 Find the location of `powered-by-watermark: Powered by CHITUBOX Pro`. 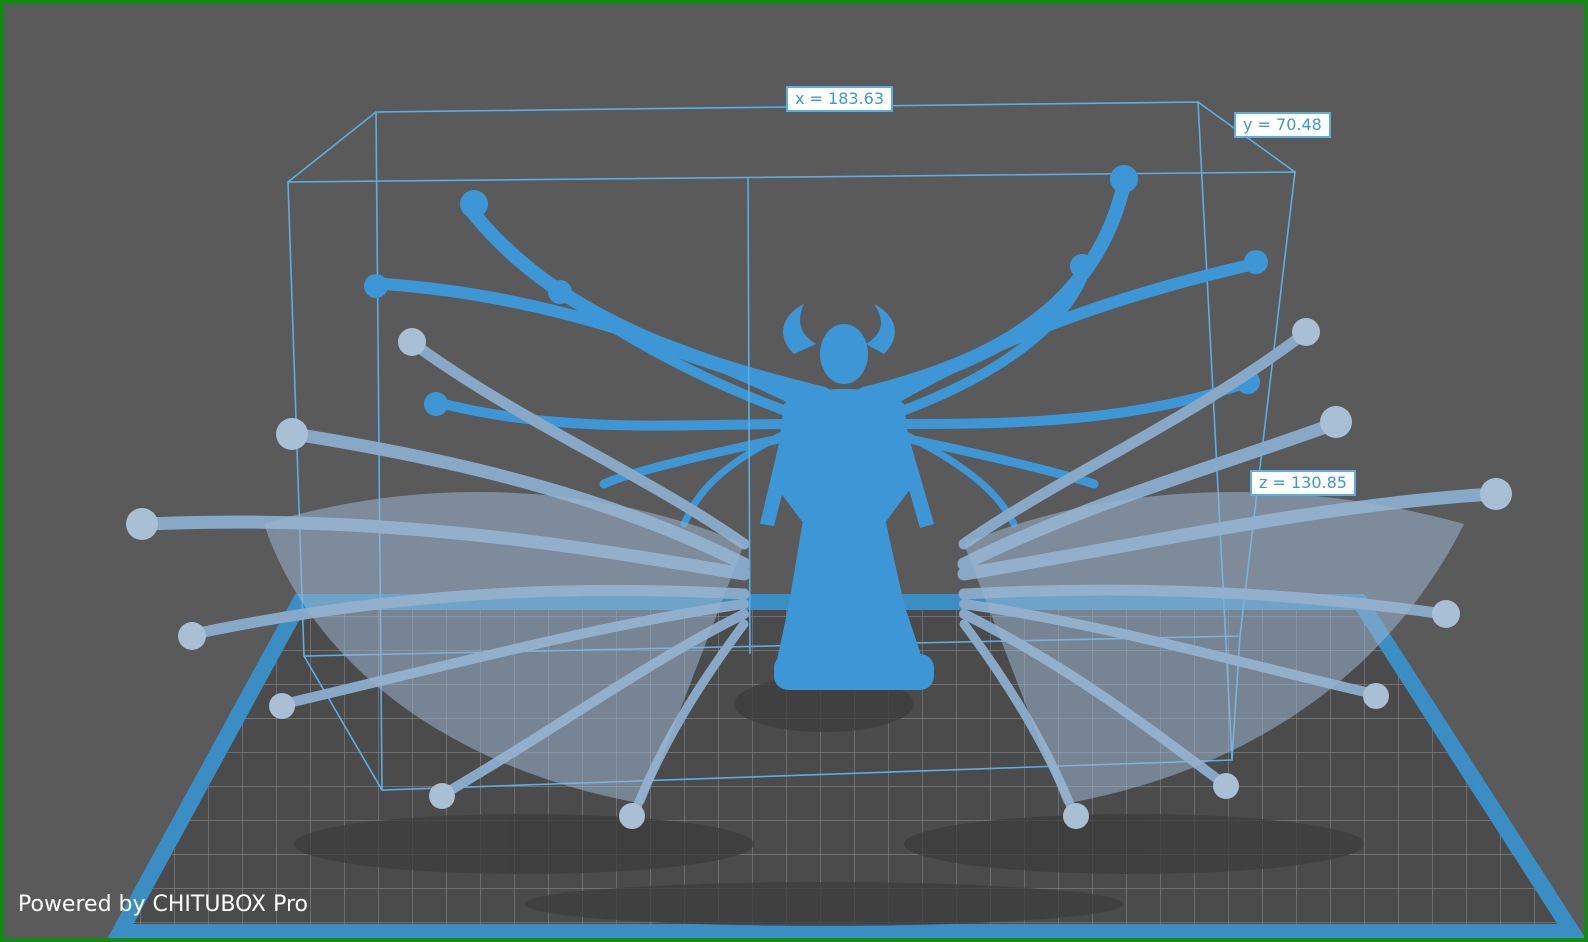

powered-by-watermark: Powered by CHITUBOX Pro is located at coordinates (163, 904).